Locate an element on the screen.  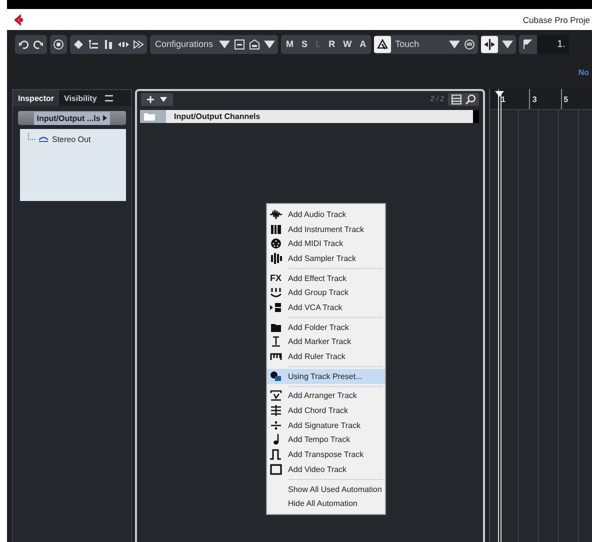
menu-item: Show All Used Automation is located at coordinates (326, 489).